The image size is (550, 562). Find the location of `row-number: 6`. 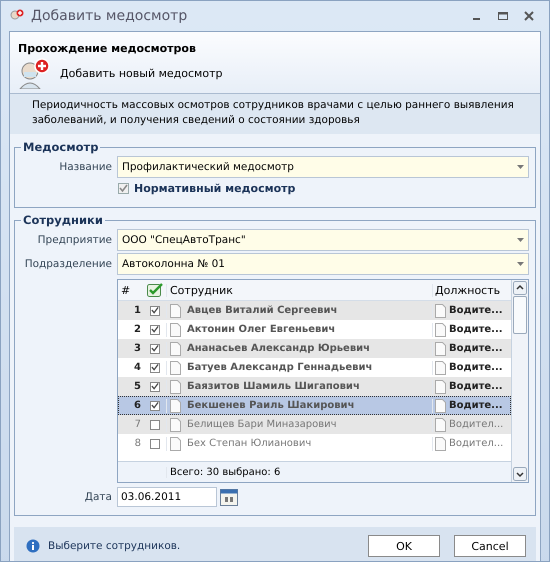

row-number: 6 is located at coordinates (137, 405).